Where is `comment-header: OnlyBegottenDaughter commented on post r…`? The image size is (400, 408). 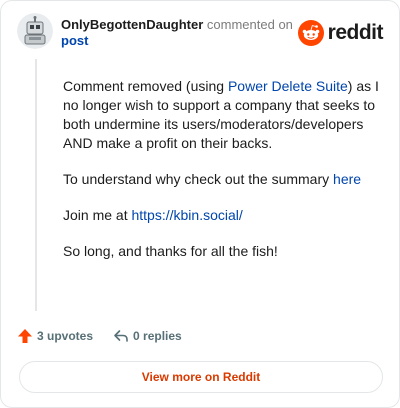 comment-header: OnlyBegottenDaughter commented on post r… is located at coordinates (202, 33).